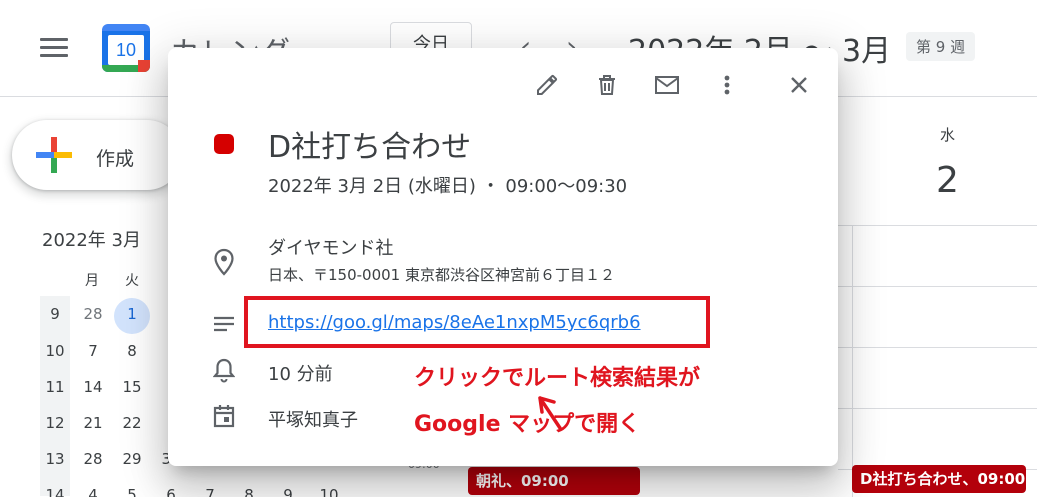 The width and height of the screenshot is (1037, 497). What do you see at coordinates (132, 314) in the screenshot?
I see `mini-day: 1` at bounding box center [132, 314].